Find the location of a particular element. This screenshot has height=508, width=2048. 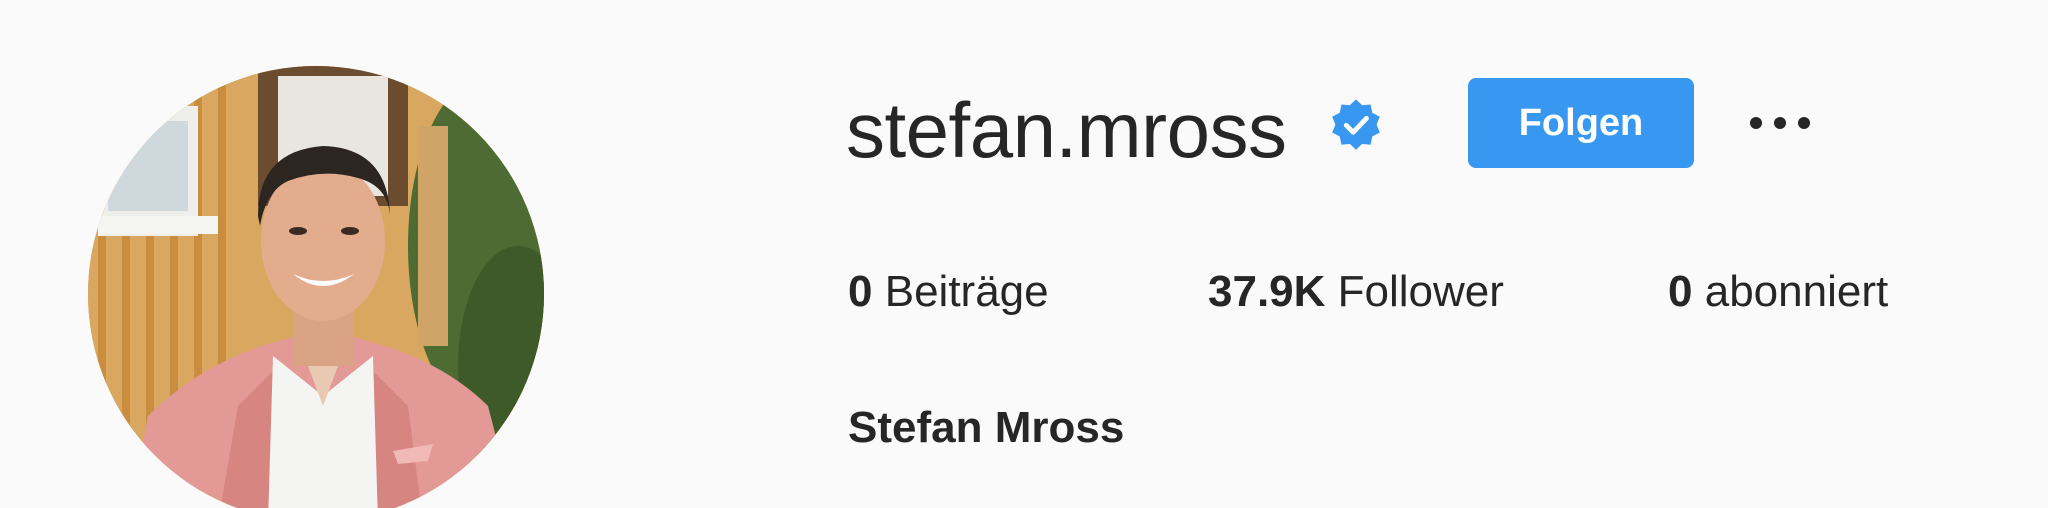

posts-count: 0 is located at coordinates (860, 291).